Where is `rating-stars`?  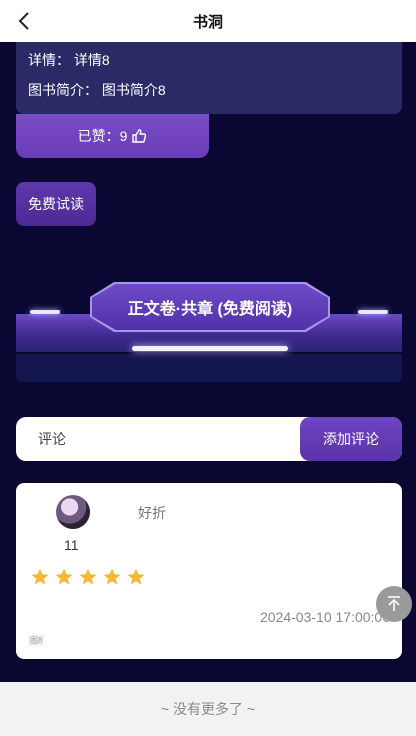
rating-stars is located at coordinates (88, 577).